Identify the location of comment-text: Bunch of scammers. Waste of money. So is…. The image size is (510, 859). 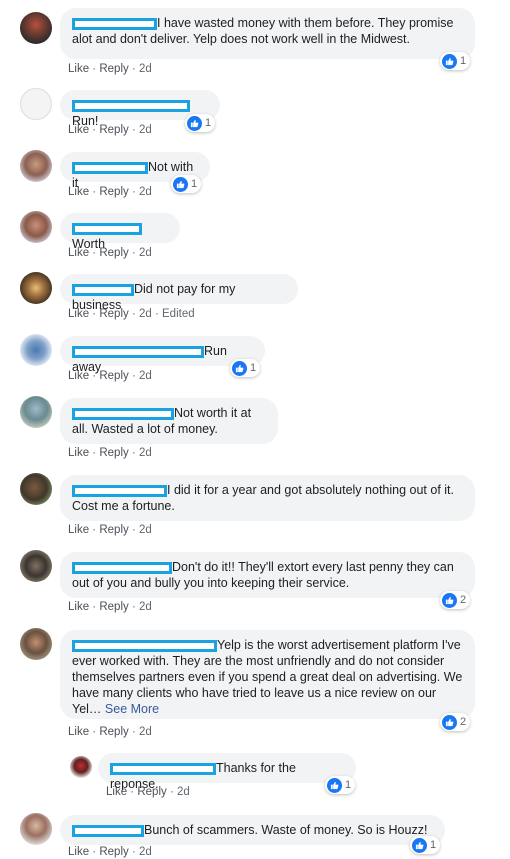
(286, 830).